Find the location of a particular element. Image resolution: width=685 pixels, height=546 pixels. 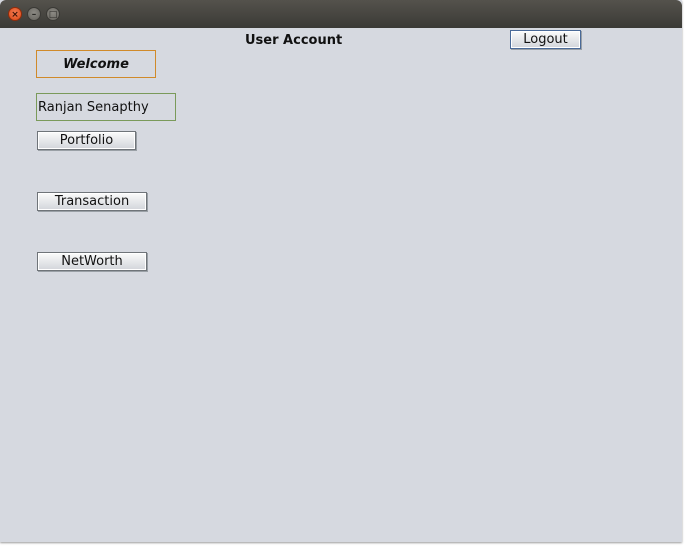

window-titlebar: × – □ is located at coordinates (341, 14).